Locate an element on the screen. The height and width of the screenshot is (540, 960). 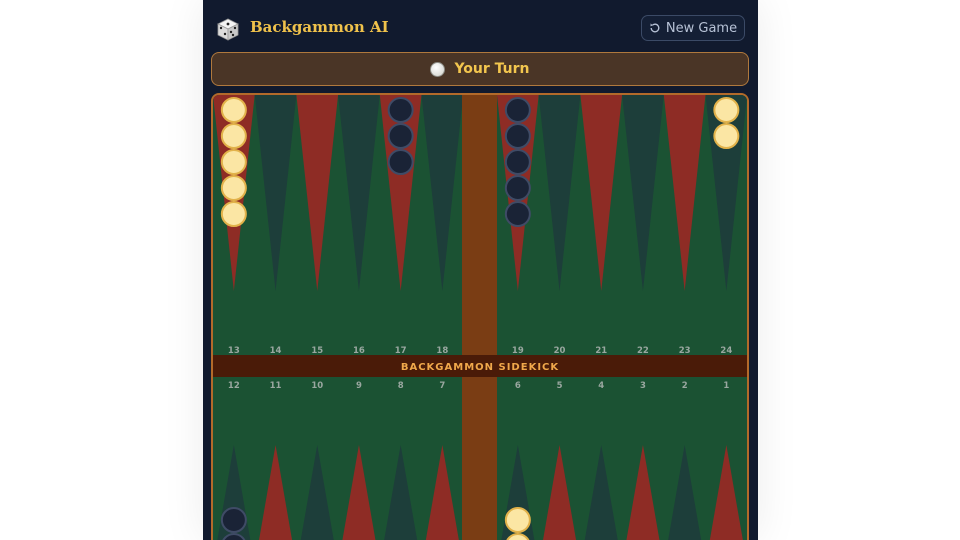
new-game-button: New Game is located at coordinates (693, 28).